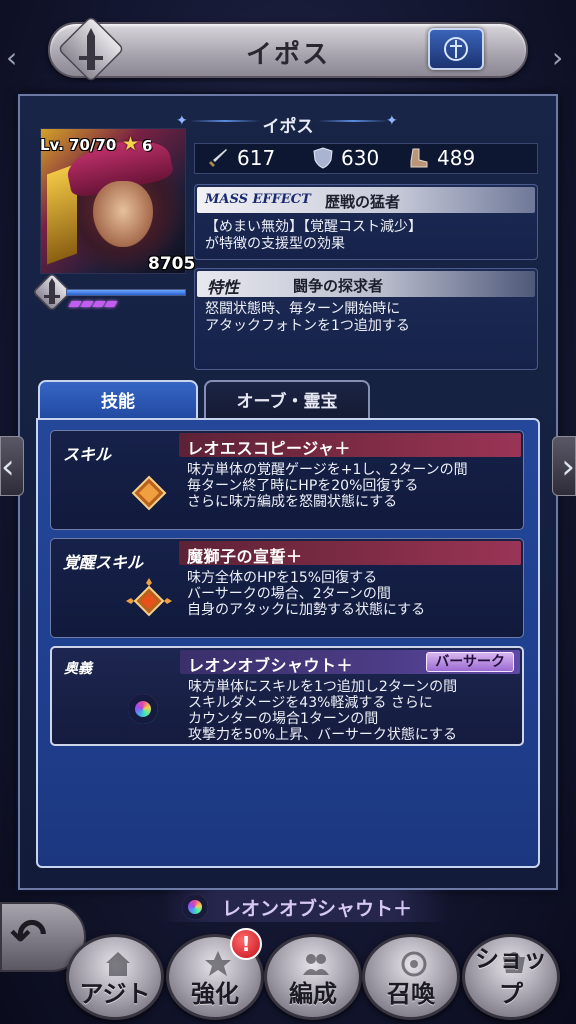 The width and height of the screenshot is (576, 1024). What do you see at coordinates (360, 158) in the screenshot?
I see `defense-value: 630` at bounding box center [360, 158].